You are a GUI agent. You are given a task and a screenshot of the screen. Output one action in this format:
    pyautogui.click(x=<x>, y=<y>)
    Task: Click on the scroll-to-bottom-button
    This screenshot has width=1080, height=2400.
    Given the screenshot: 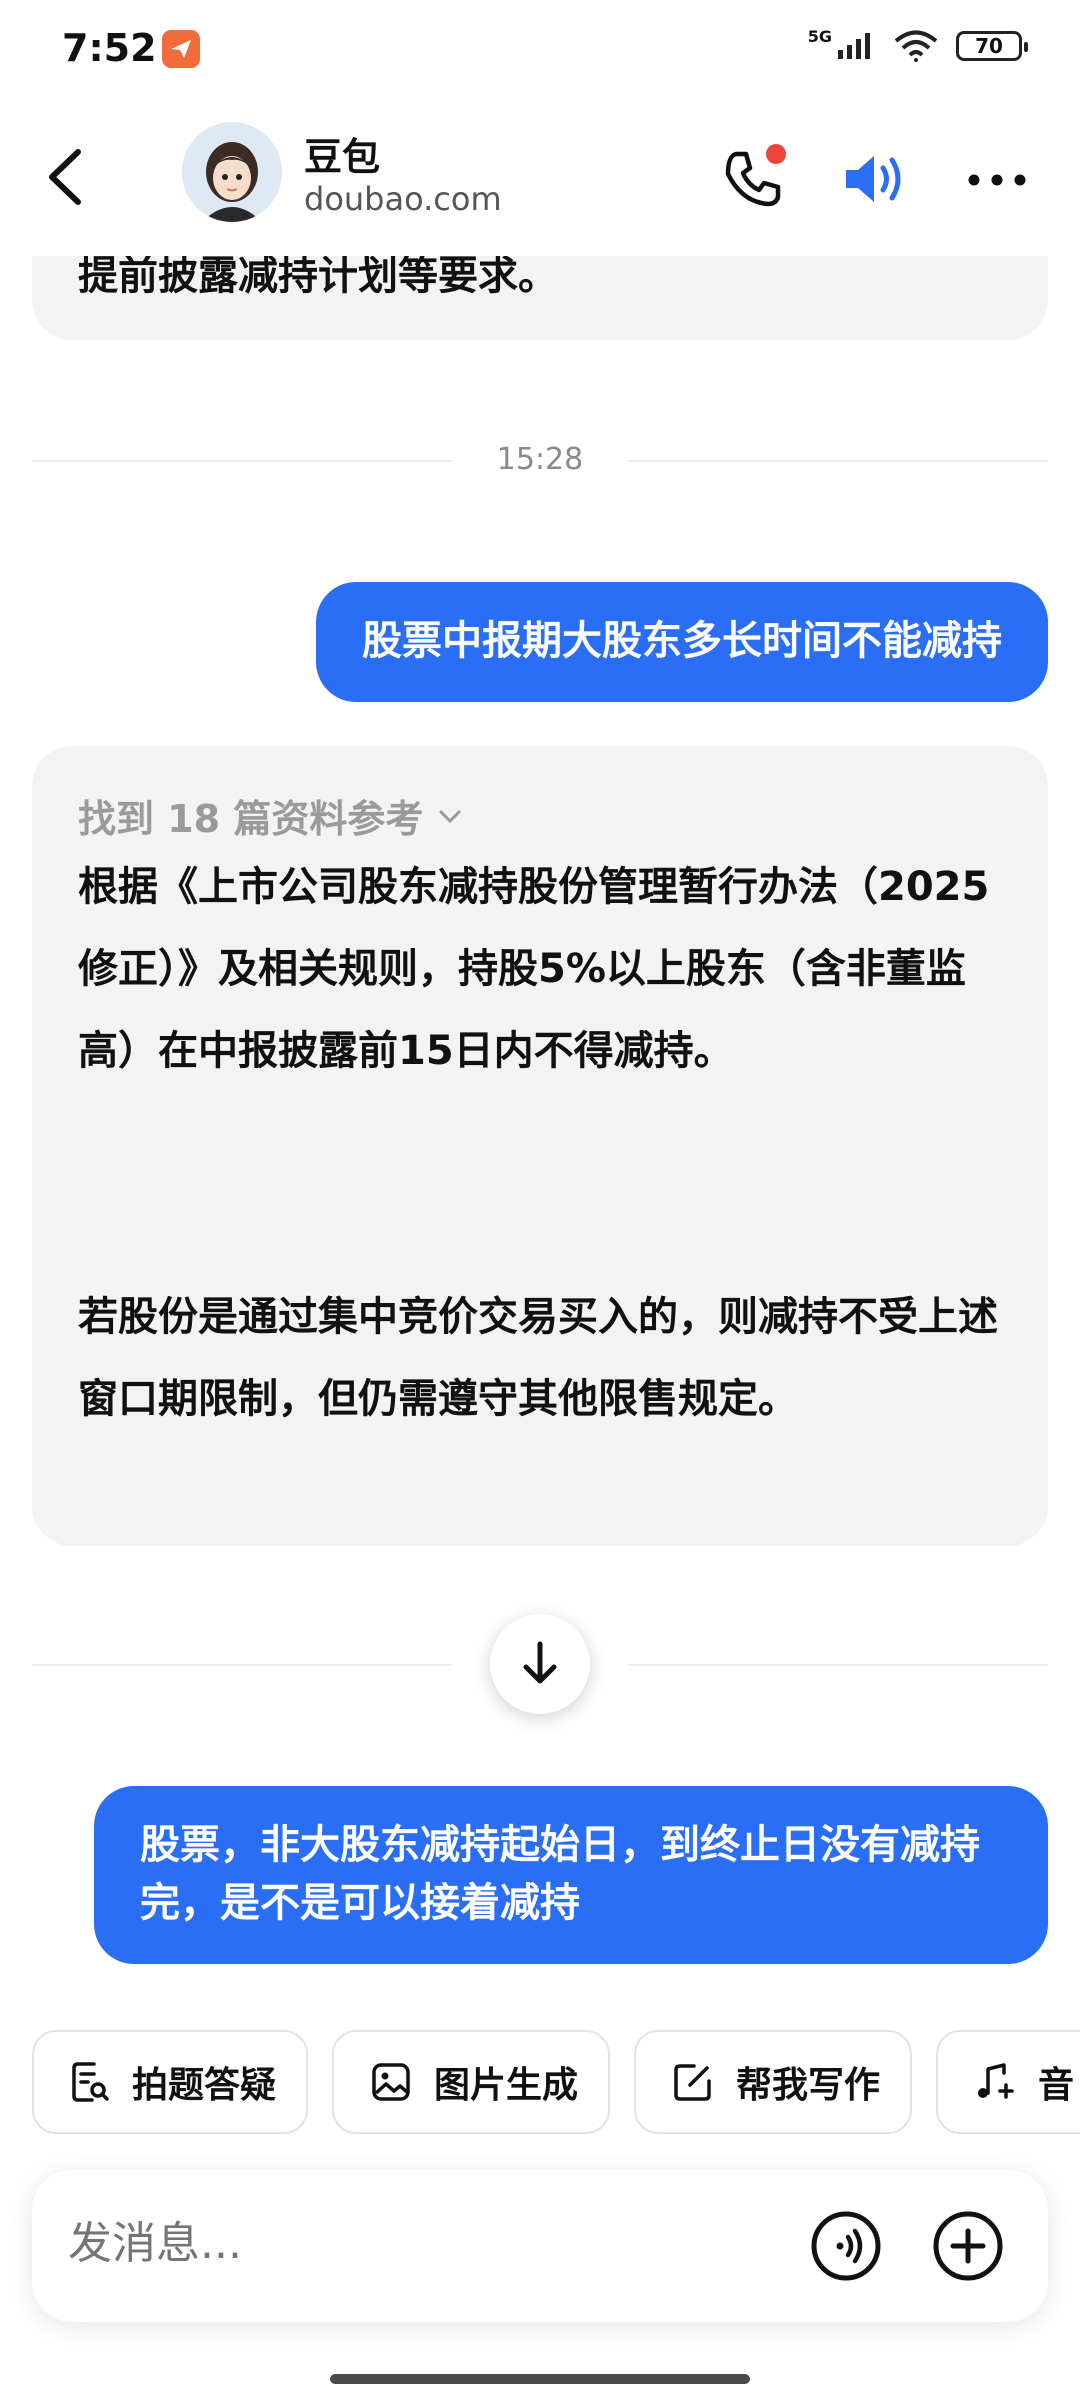 What is the action you would take?
    pyautogui.click(x=540, y=1664)
    